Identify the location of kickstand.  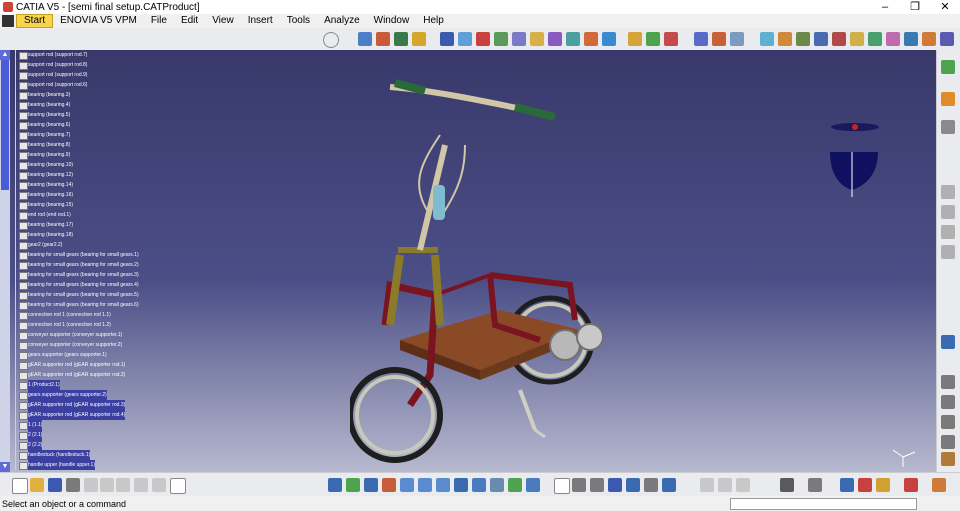
(532, 414).